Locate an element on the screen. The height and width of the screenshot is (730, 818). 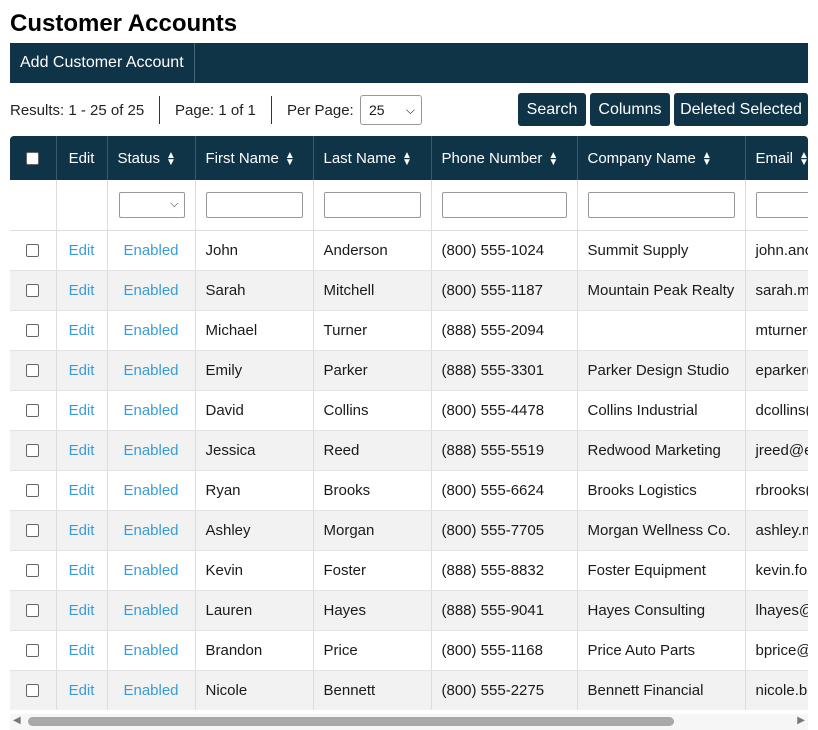
horizontal-scrollbar: ◀ ▶ is located at coordinates (409, 722).